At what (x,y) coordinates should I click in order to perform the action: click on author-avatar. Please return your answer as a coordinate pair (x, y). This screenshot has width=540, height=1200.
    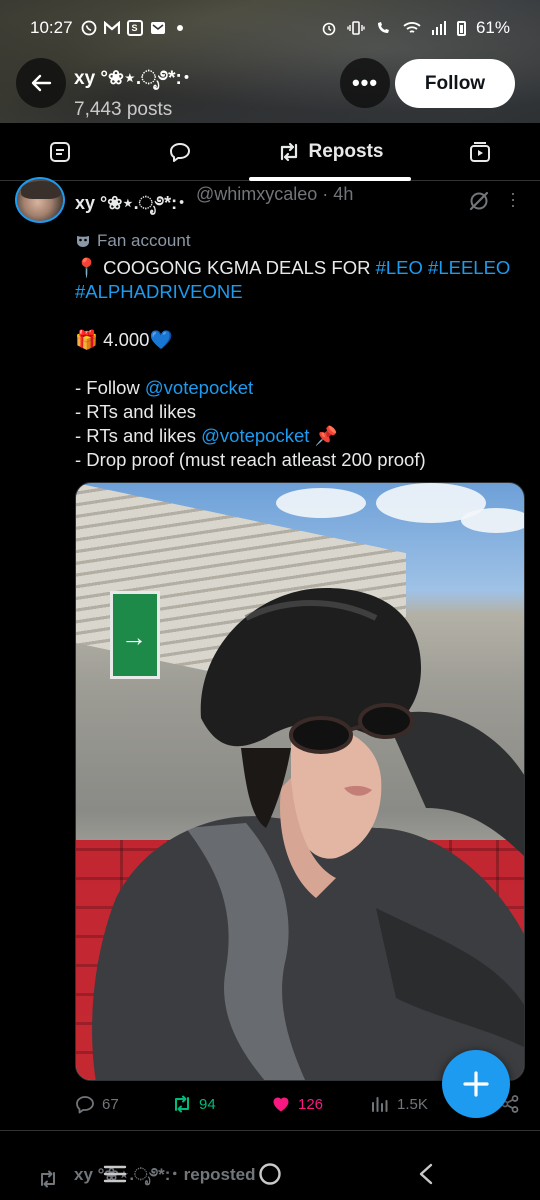
    Looking at the image, I should click on (40, 200).